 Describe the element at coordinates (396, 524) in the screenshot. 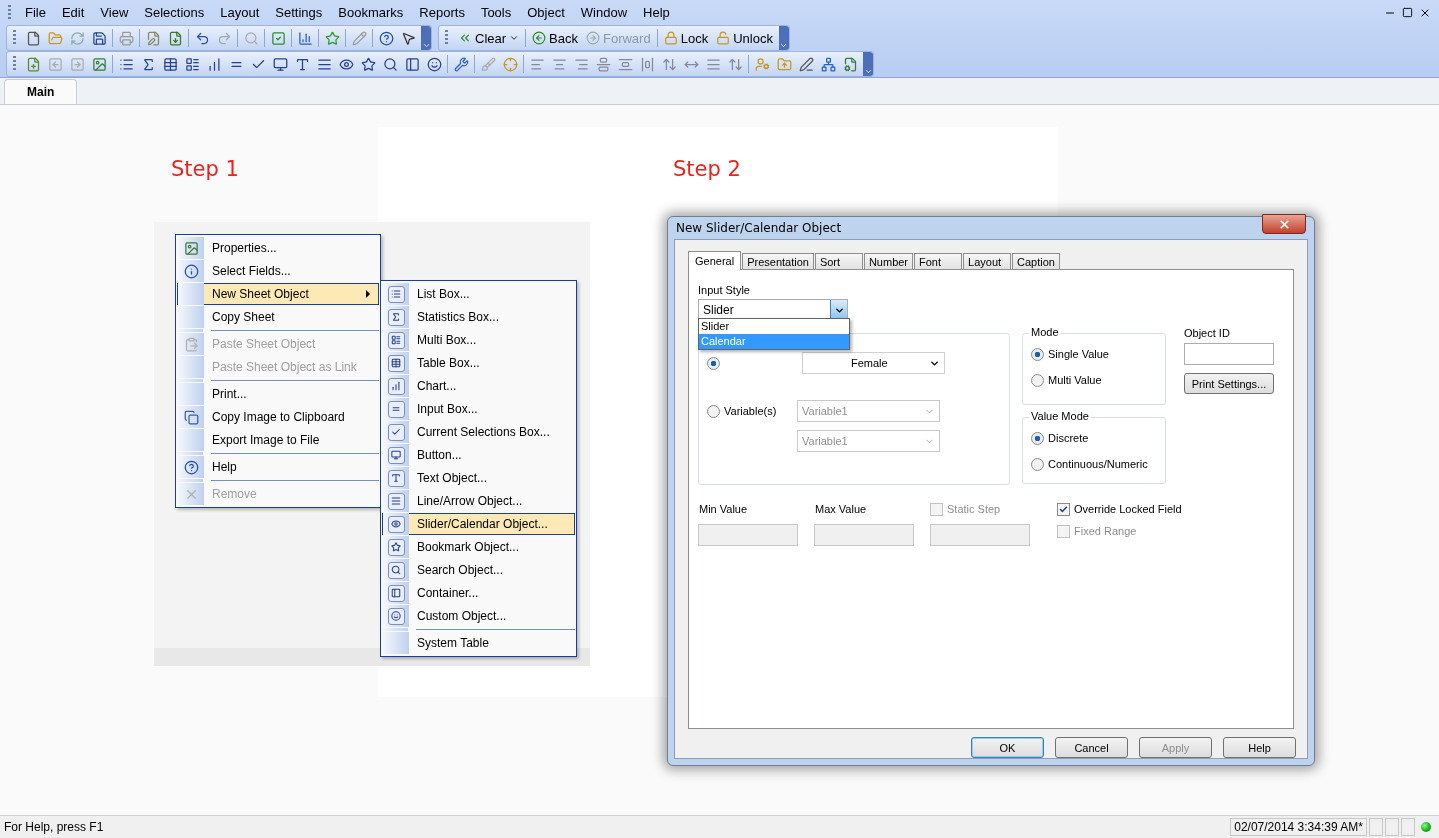

I see `slider-icon` at that location.